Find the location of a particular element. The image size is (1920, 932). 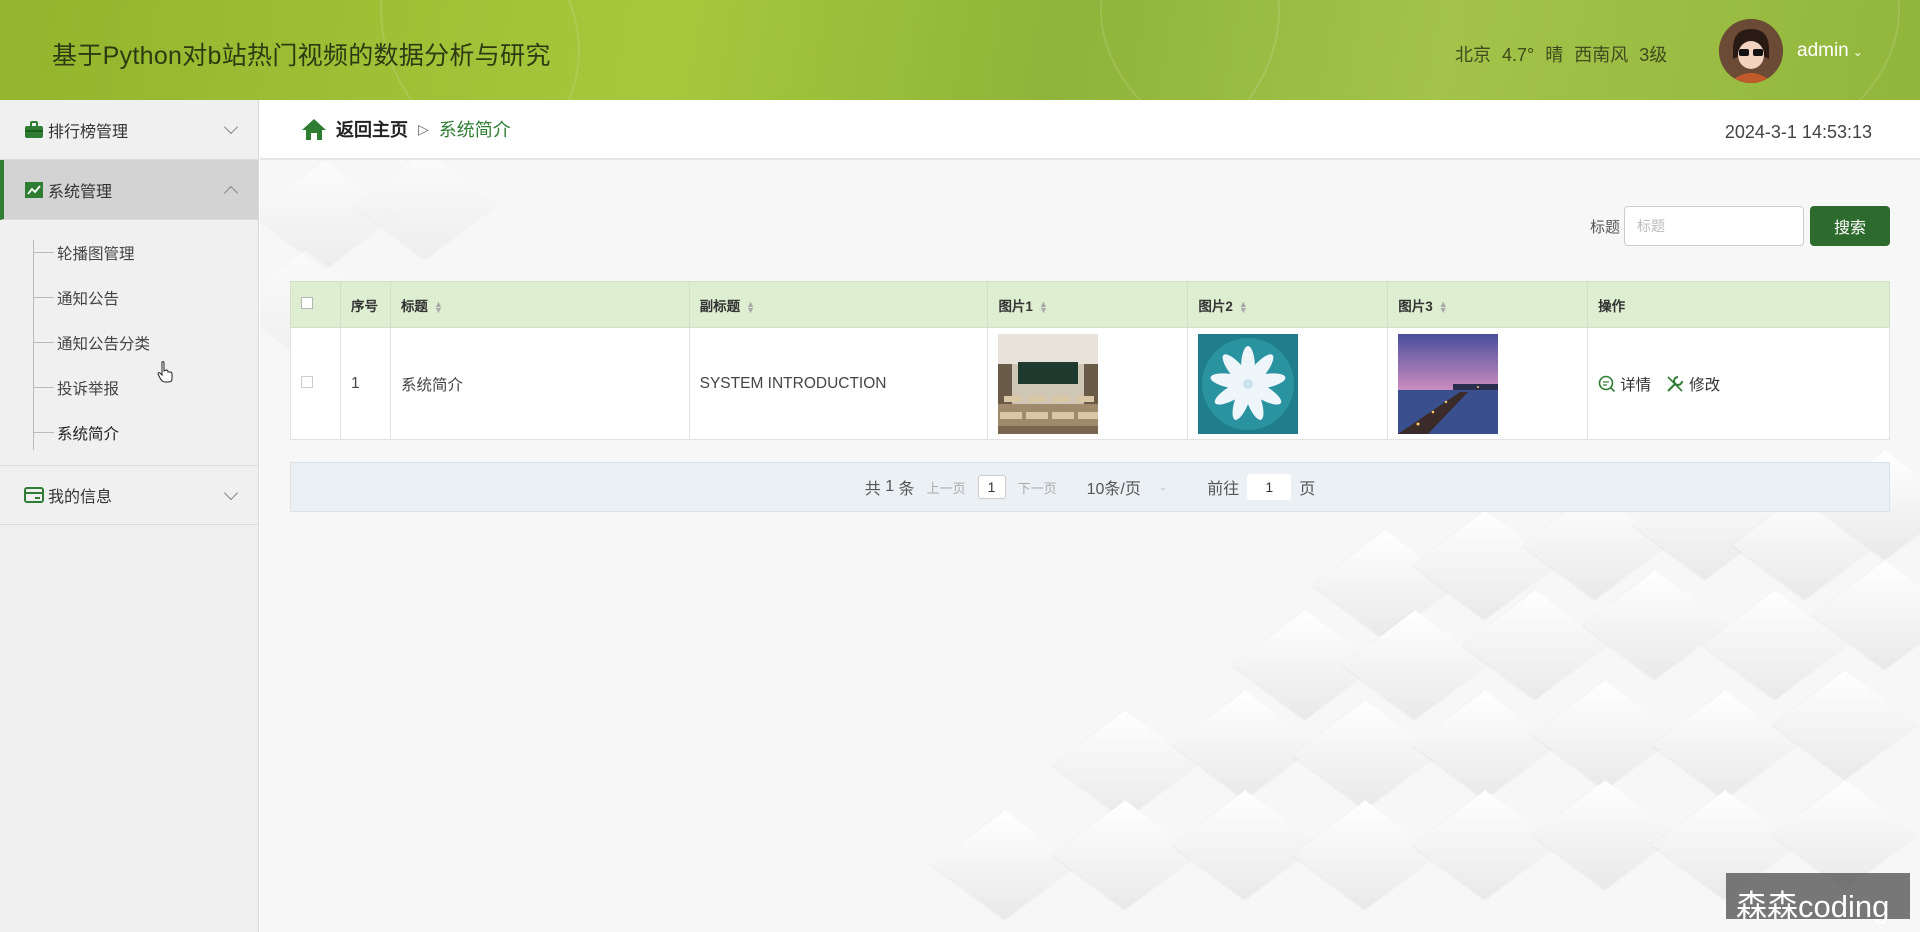

page-size-select: 10条/页 ⌄ is located at coordinates (1127, 487).